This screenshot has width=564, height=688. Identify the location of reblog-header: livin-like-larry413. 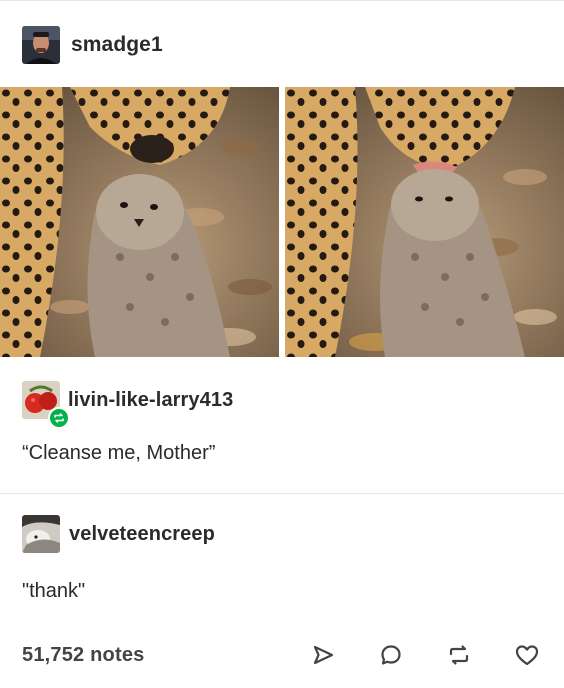
(127, 403).